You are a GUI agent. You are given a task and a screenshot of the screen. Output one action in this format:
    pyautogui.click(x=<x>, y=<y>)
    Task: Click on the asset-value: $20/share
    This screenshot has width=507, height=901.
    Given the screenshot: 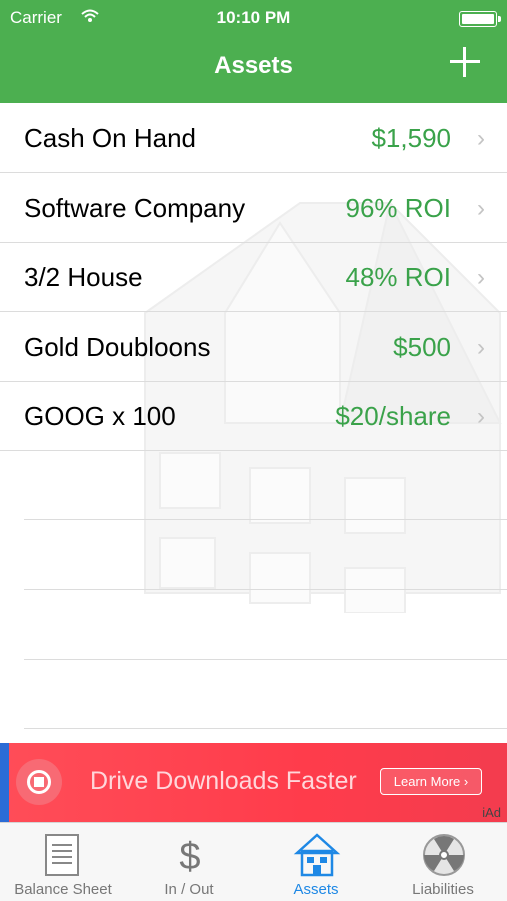 What is the action you would take?
    pyautogui.click(x=393, y=416)
    